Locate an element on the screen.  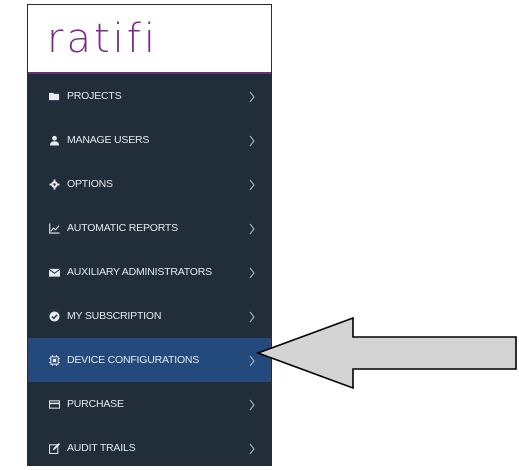
credit-card-icon is located at coordinates (54, 404).